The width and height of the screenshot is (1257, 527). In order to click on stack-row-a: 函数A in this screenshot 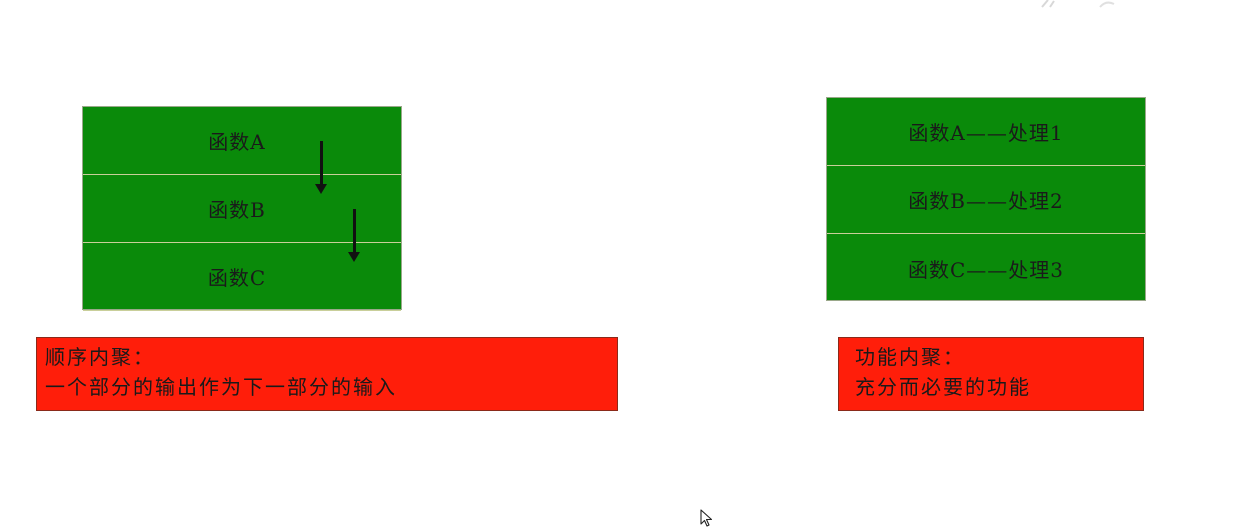, I will do `click(242, 141)`.